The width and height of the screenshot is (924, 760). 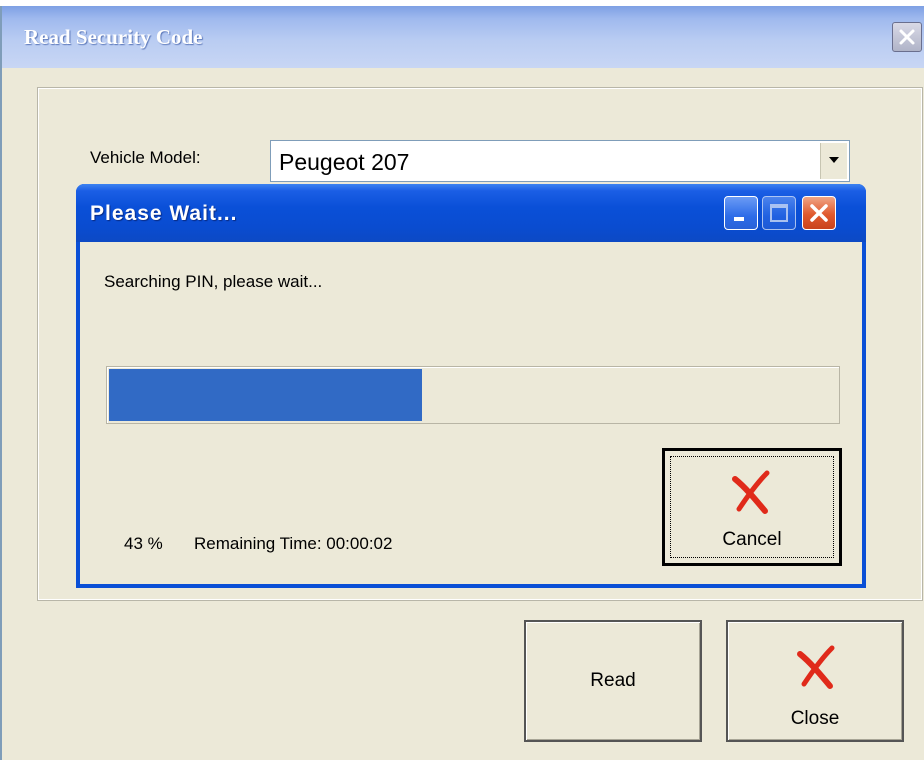 What do you see at coordinates (344, 162) in the screenshot?
I see `vehicle-model-value: Peugeot 207` at bounding box center [344, 162].